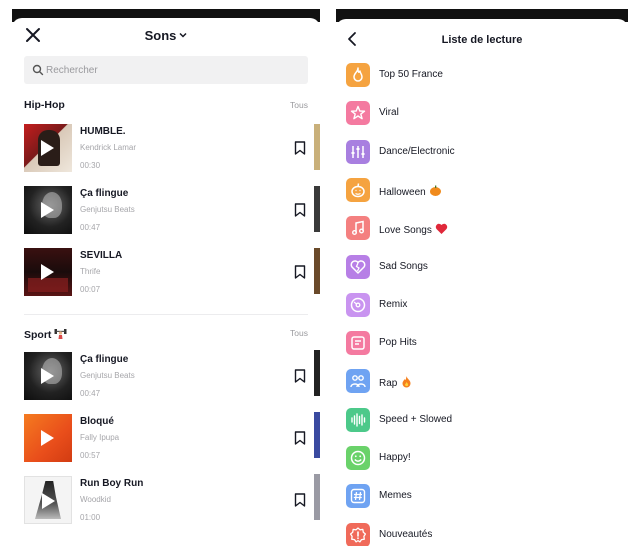 Image resolution: width=628 pixels, height=546 pixels. I want to click on playlist-label: Viral, so click(389, 112).